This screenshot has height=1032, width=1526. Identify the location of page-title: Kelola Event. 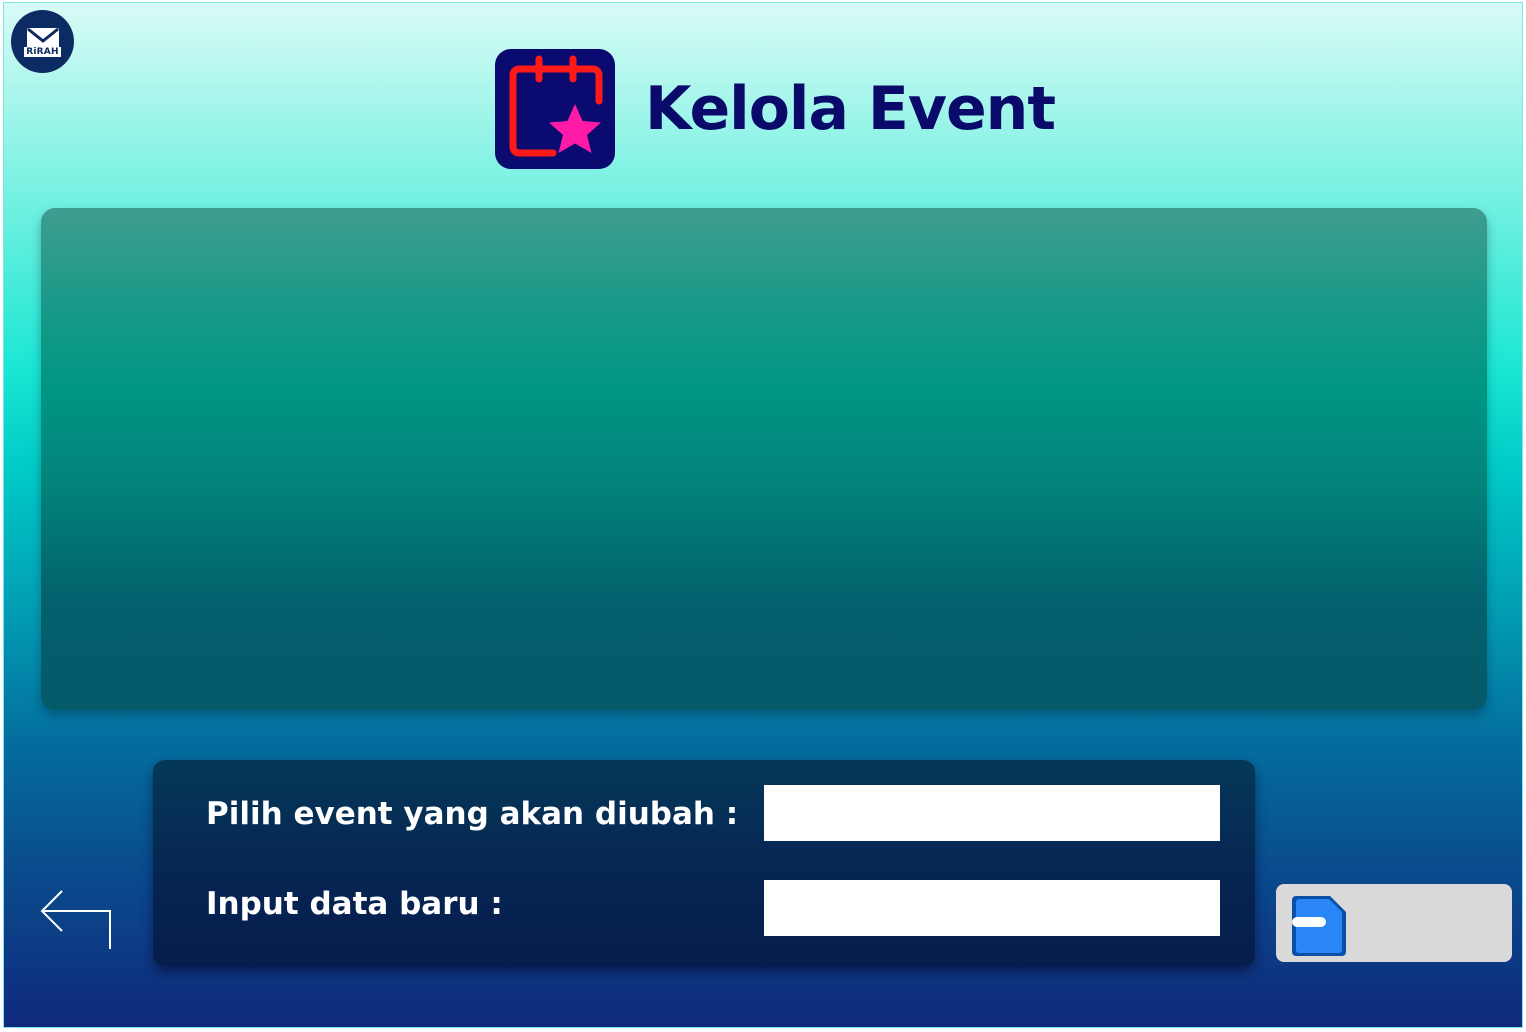
(850, 109).